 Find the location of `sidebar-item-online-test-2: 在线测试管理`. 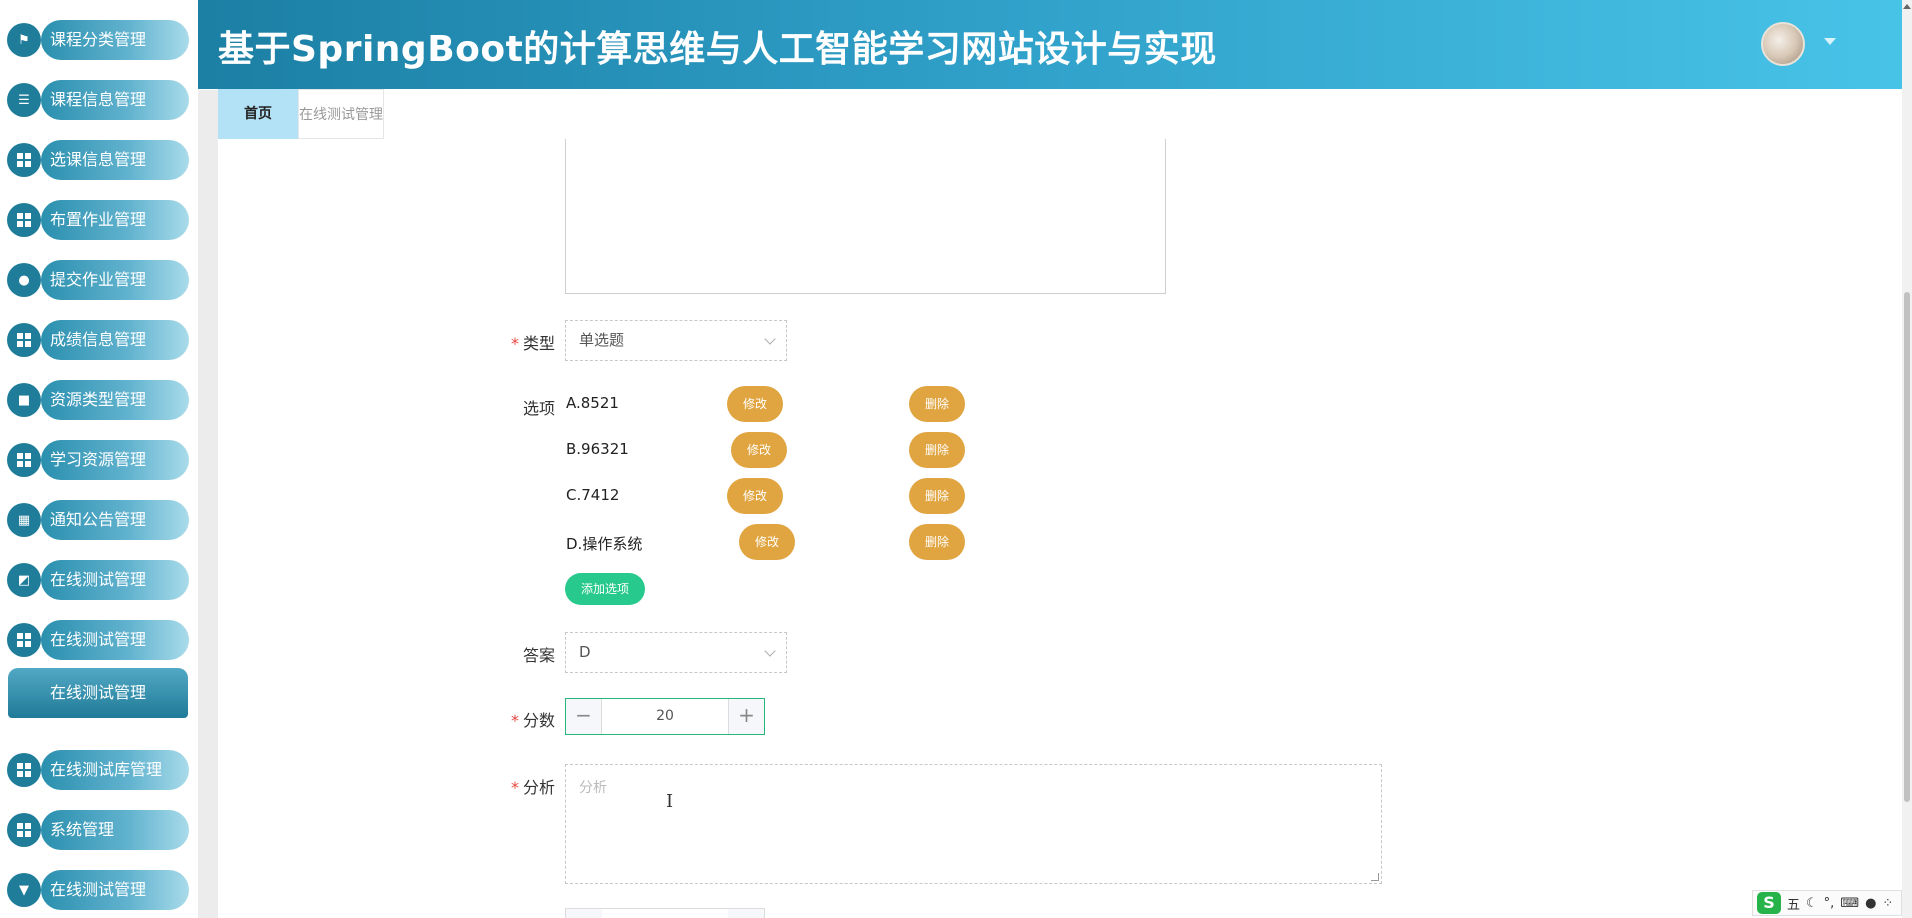

sidebar-item-online-test-2: 在线测试管理 is located at coordinates (98, 640).